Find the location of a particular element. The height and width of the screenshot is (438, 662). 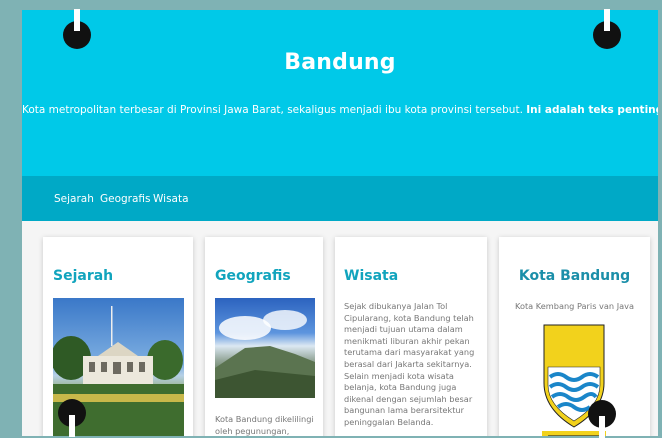

card-kota-bandung: Kota Bandung Kota Kembang Paris van Java is located at coordinates (574, 336).